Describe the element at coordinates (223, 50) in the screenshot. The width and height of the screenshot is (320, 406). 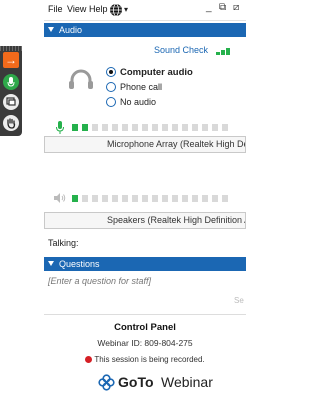
I see `sound-check-level-icon` at that location.